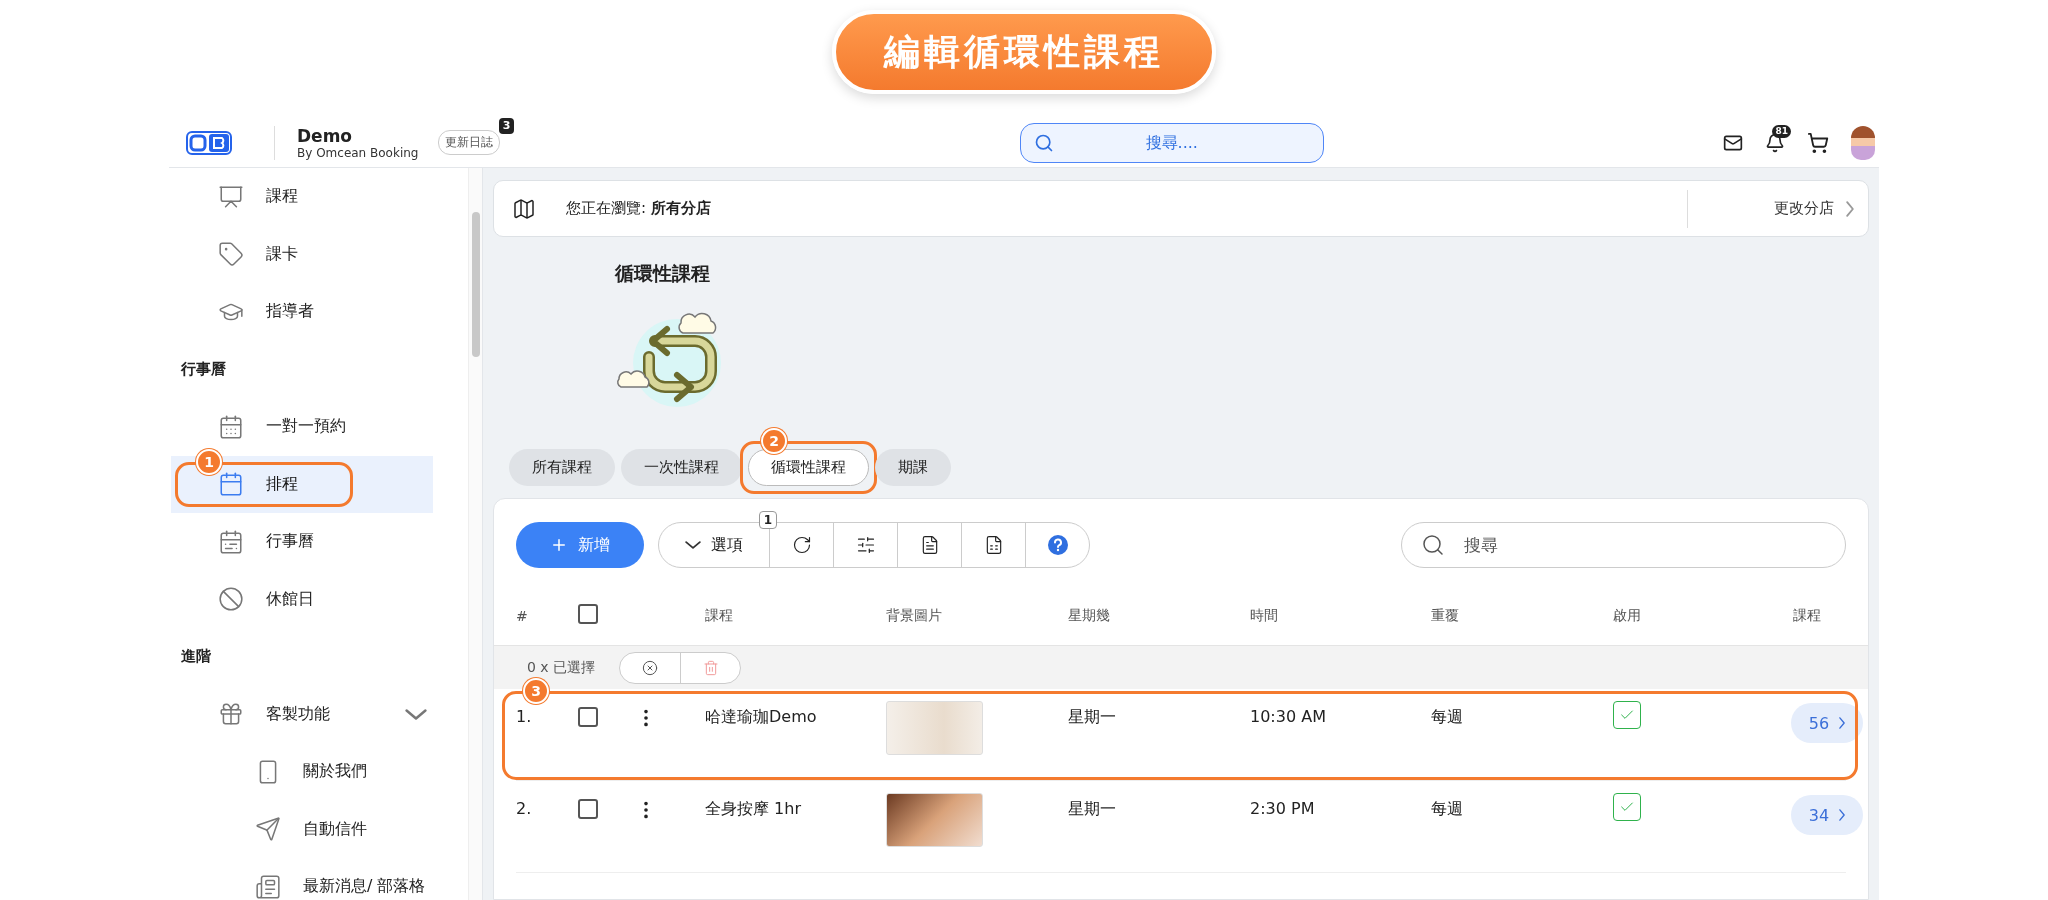  I want to click on filter-tab: 期課, so click(913, 467).